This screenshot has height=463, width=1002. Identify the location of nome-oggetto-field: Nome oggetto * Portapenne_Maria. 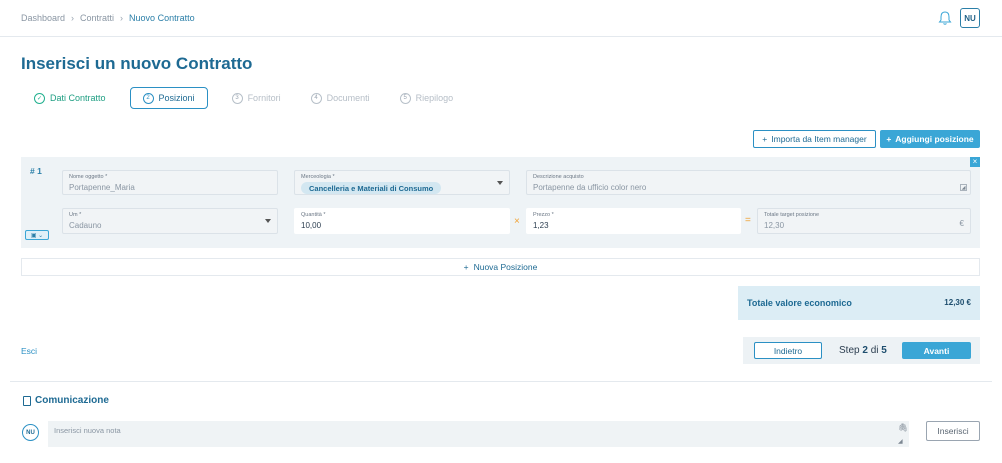
(170, 182).